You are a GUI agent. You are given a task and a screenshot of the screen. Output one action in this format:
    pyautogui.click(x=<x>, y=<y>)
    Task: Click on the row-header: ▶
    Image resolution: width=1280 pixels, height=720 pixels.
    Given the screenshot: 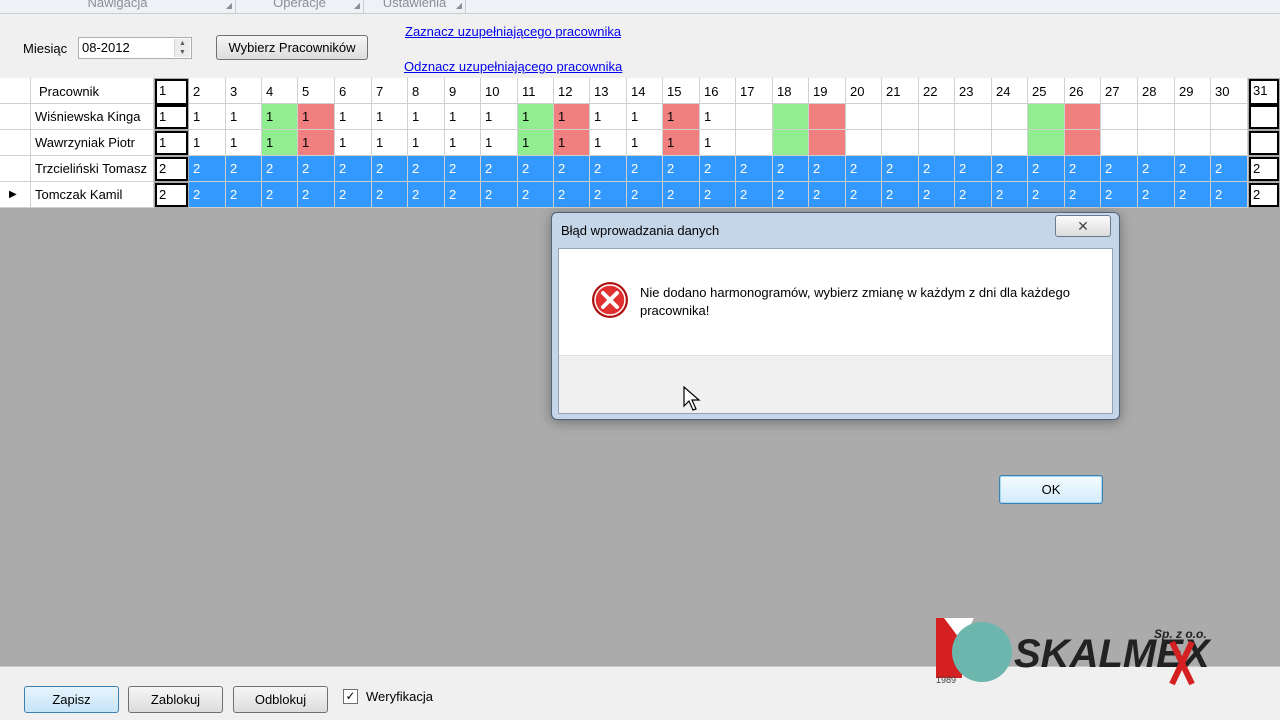 What is the action you would take?
    pyautogui.click(x=15, y=195)
    